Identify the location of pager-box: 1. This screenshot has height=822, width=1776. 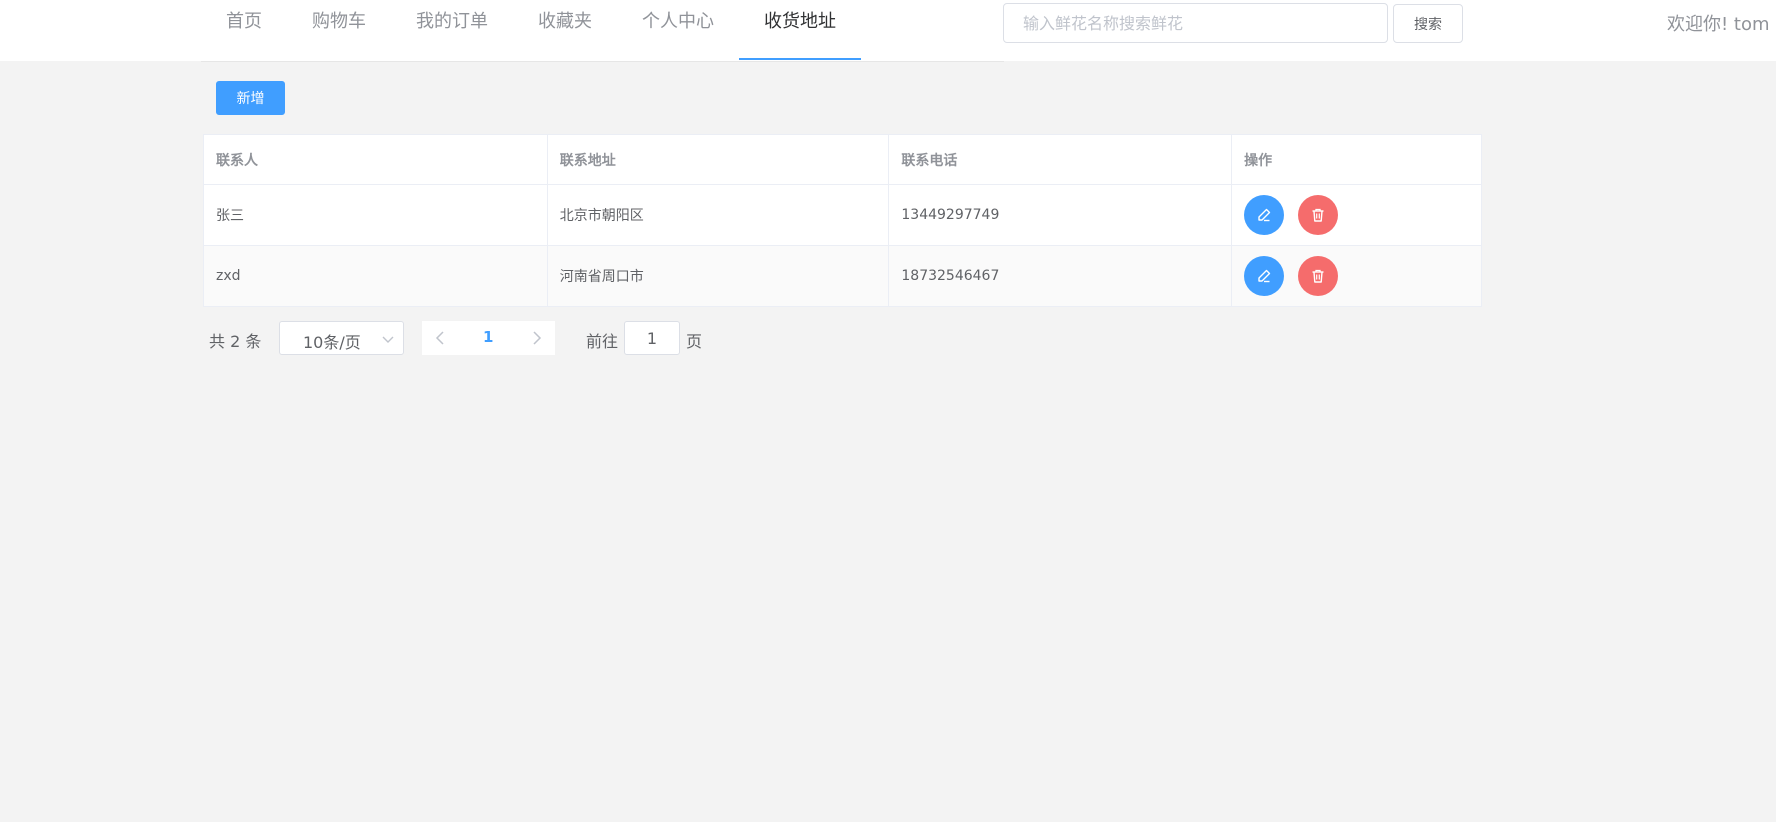
(488, 338).